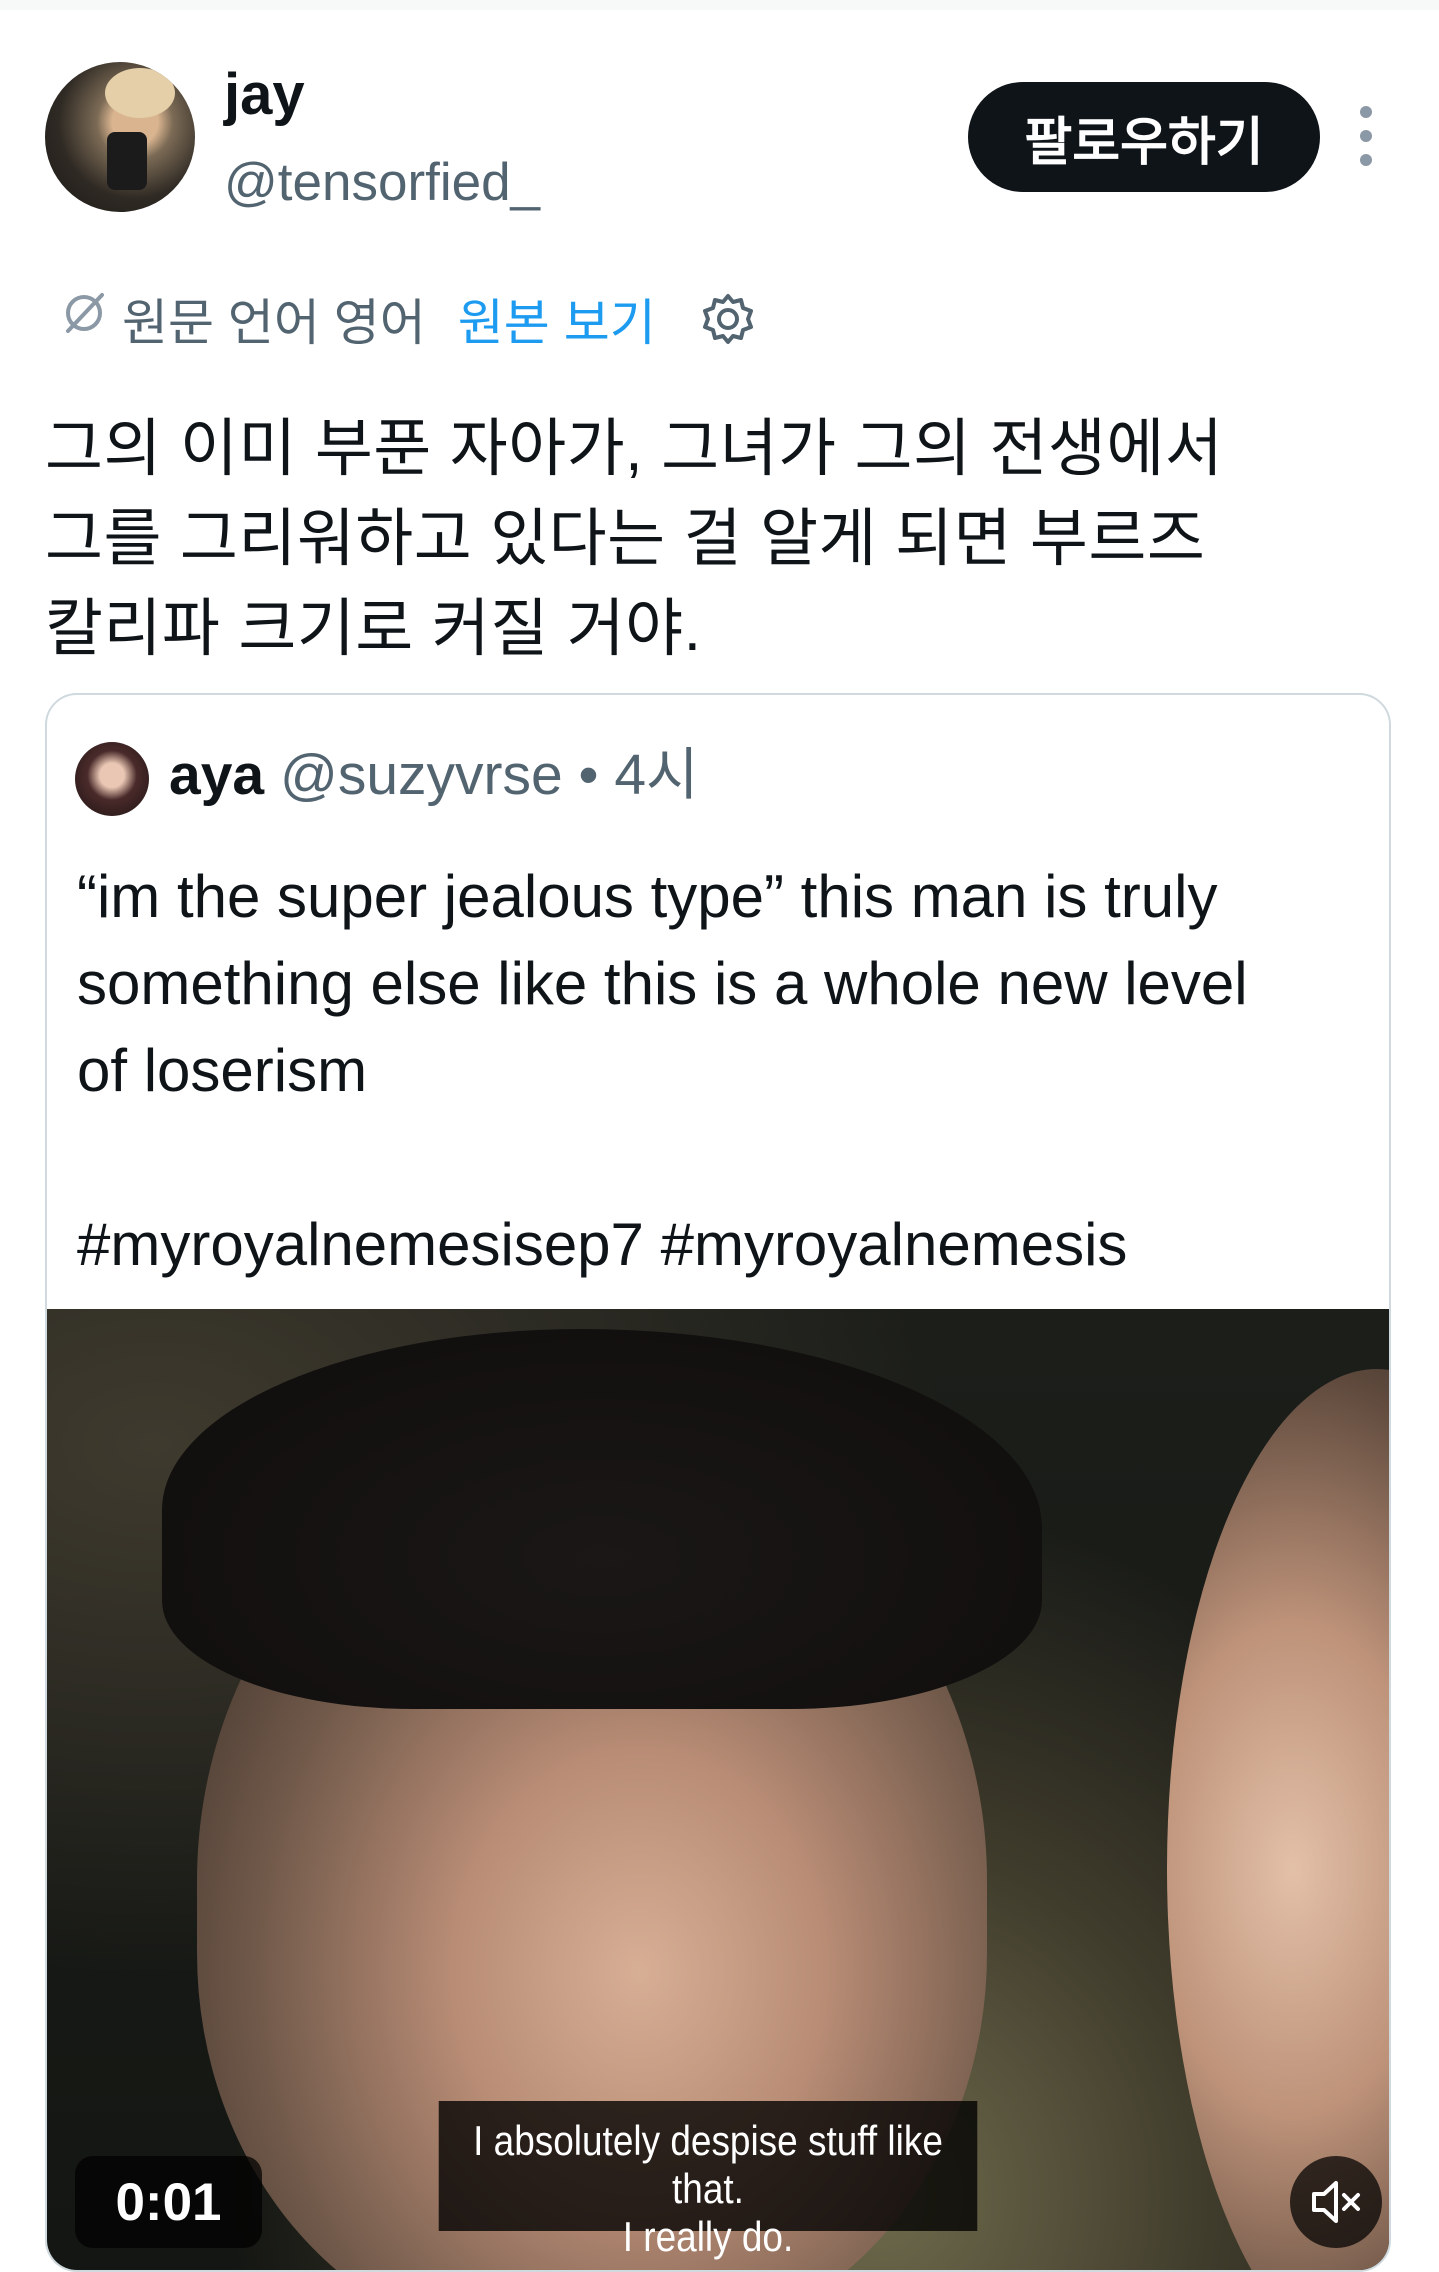 The width and height of the screenshot is (1439, 2272). What do you see at coordinates (112, 779) in the screenshot?
I see `quoted-author-avatar` at bounding box center [112, 779].